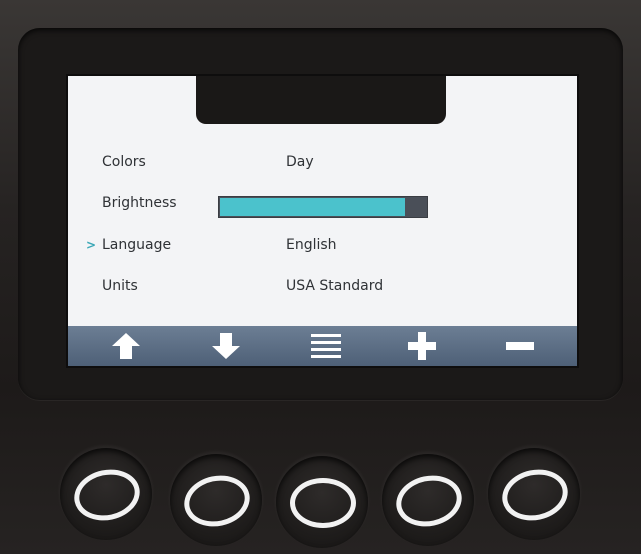 The image size is (641, 554). What do you see at coordinates (300, 162) in the screenshot?
I see `setting-value-colors: Day` at bounding box center [300, 162].